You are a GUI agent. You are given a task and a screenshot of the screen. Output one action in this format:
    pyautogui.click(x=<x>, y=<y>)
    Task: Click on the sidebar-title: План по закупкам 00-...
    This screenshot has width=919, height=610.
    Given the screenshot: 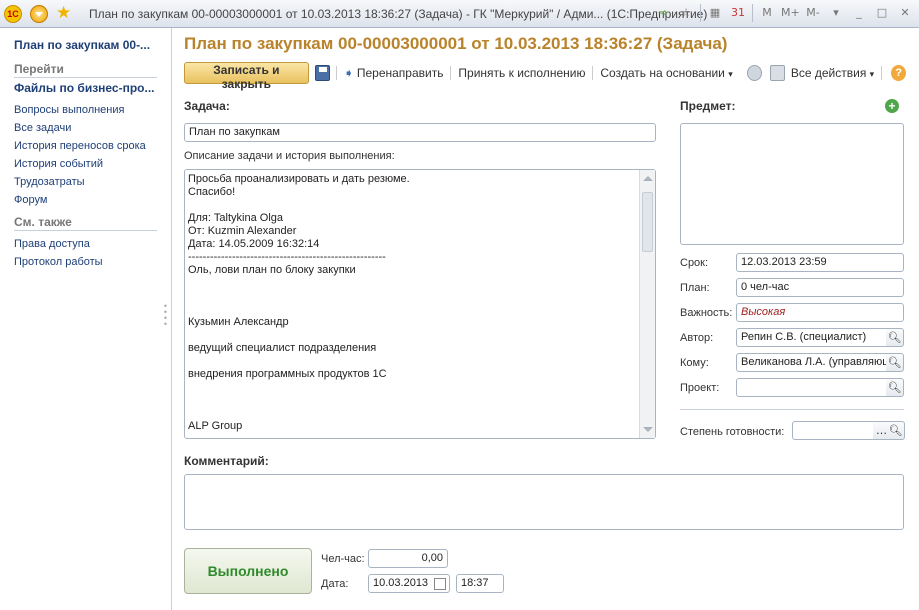 What is the action you would take?
    pyautogui.click(x=85, y=45)
    